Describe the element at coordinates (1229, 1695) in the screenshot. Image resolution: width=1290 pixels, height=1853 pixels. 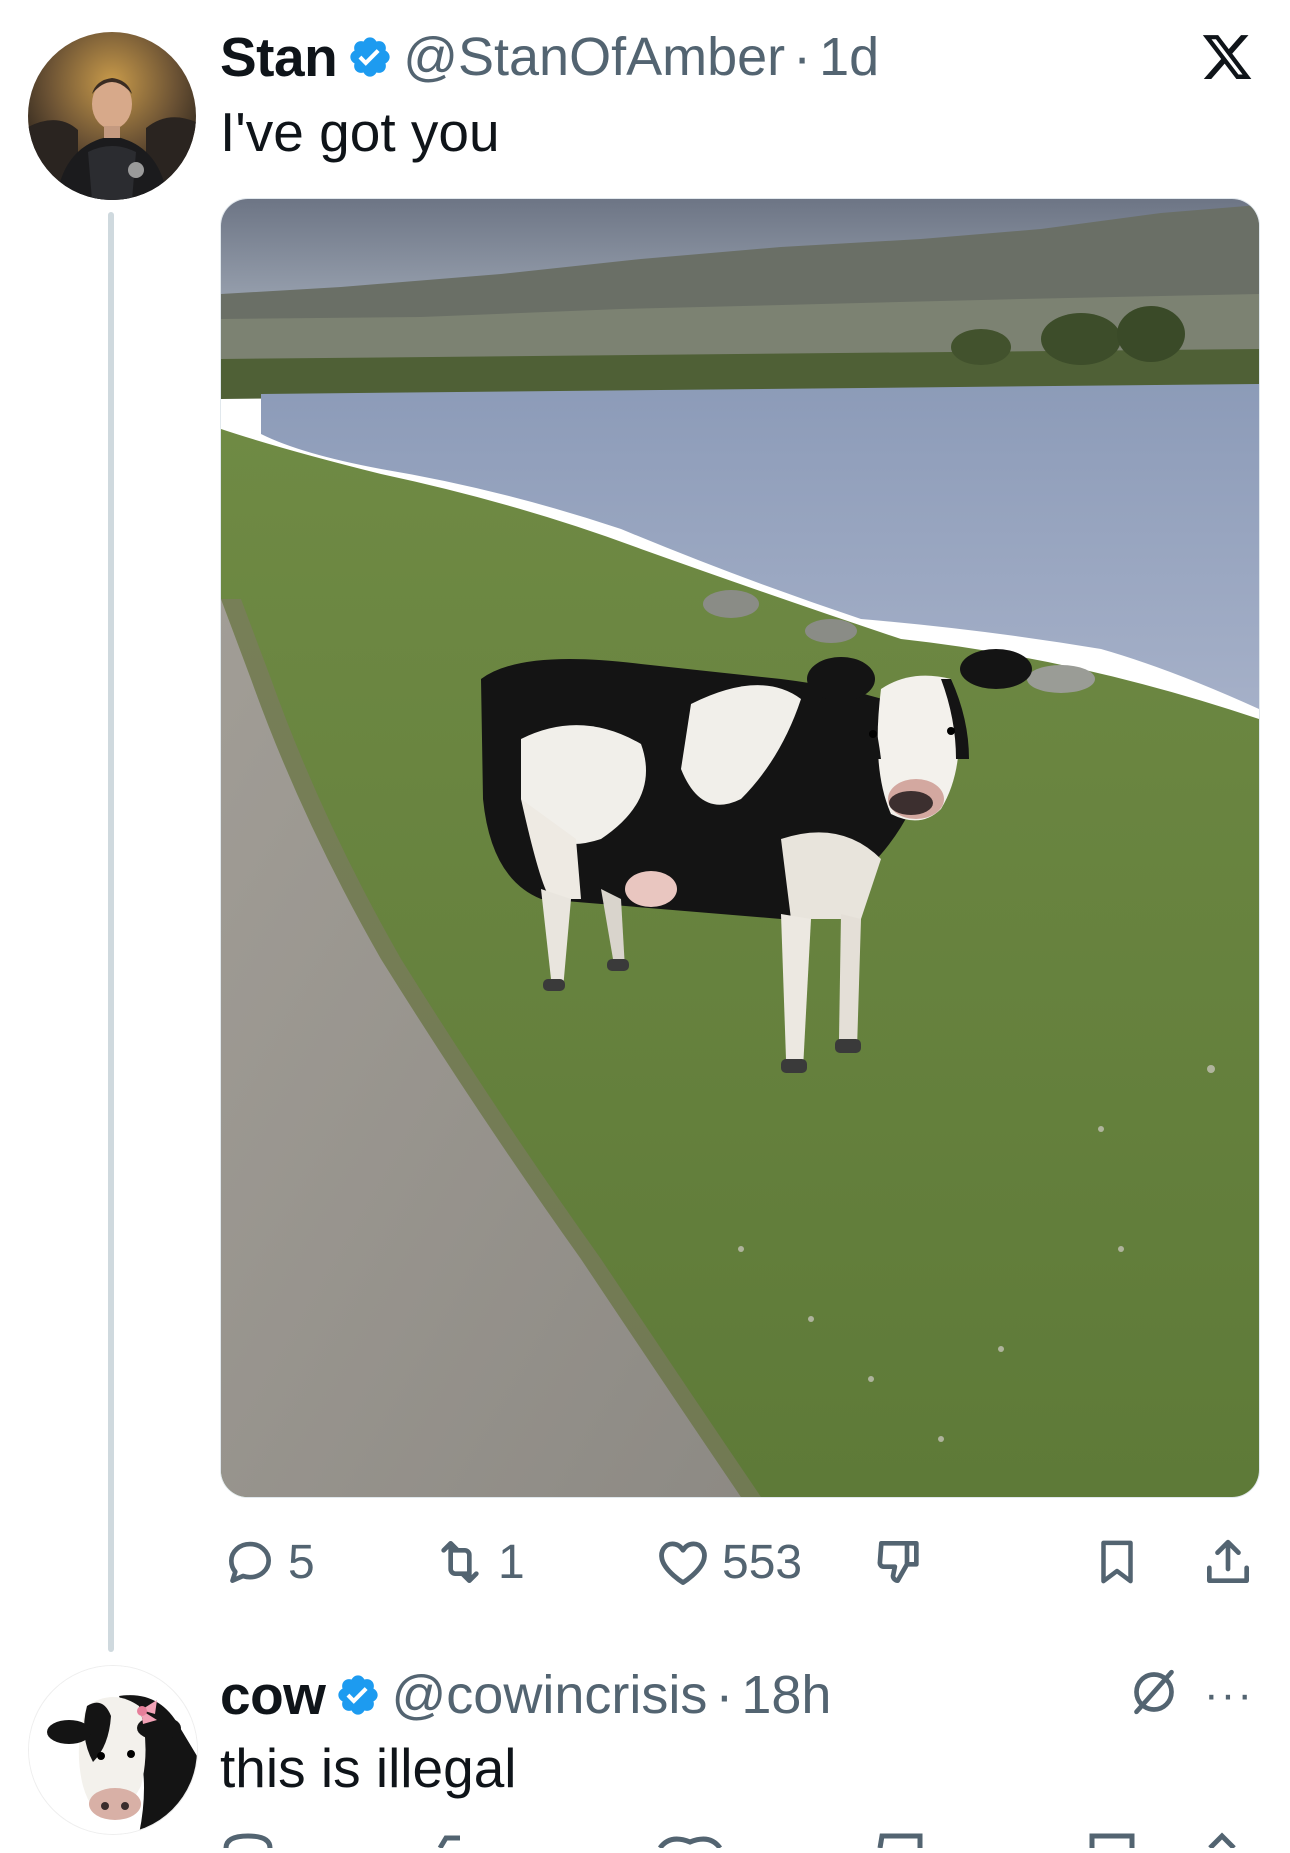
I see `more-icon: ···` at that location.